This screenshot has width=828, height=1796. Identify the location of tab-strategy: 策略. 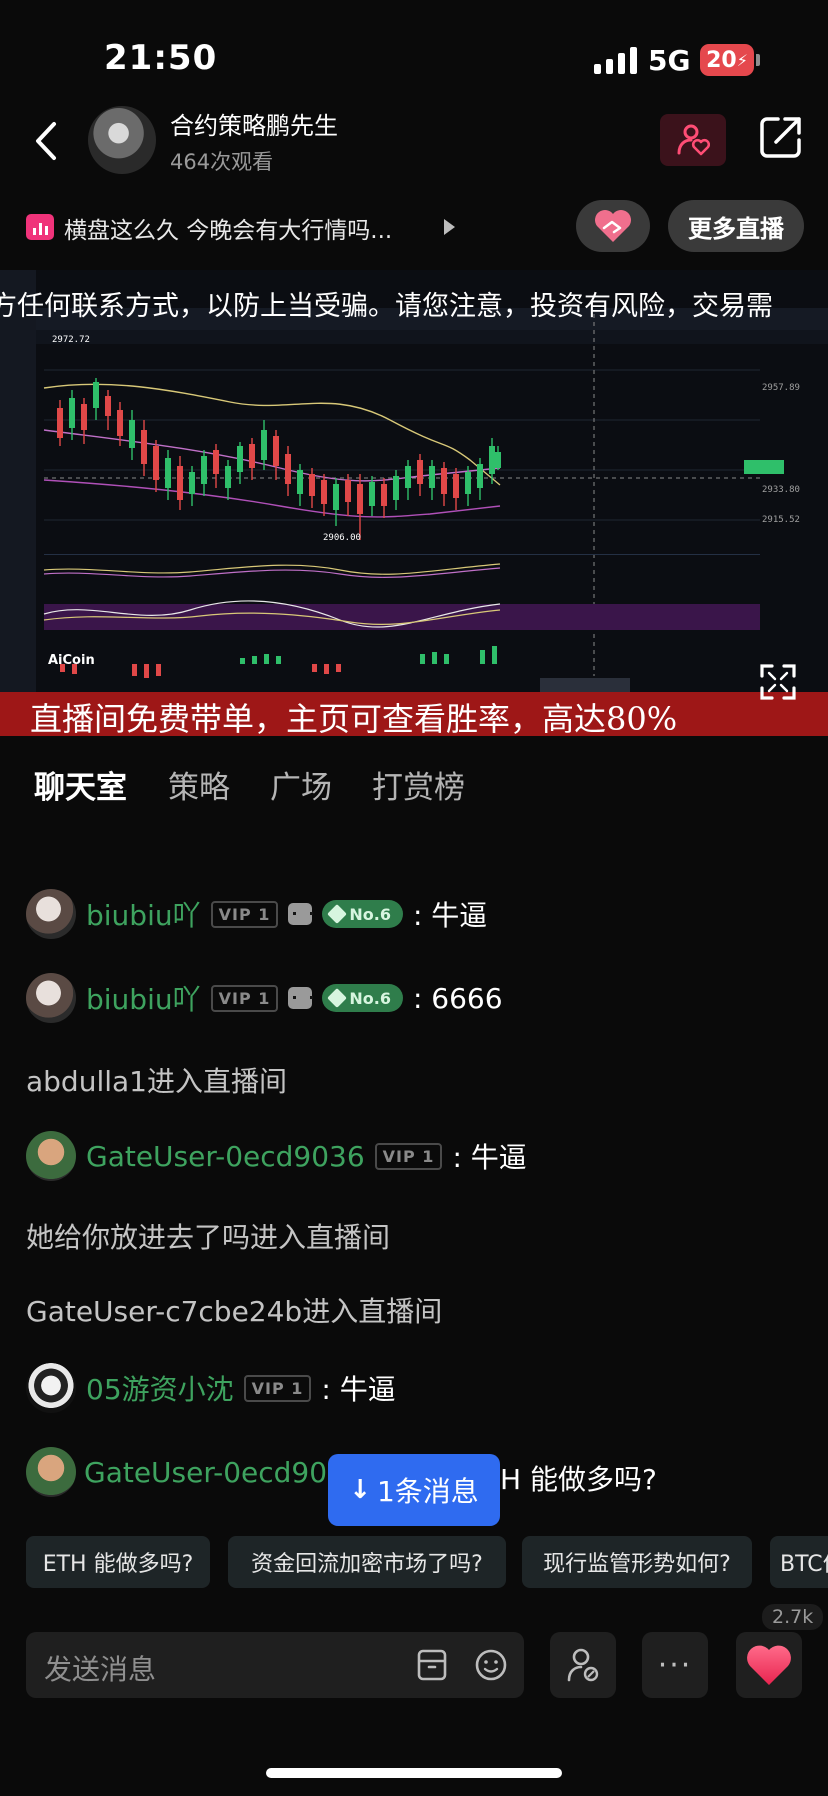
(199, 784).